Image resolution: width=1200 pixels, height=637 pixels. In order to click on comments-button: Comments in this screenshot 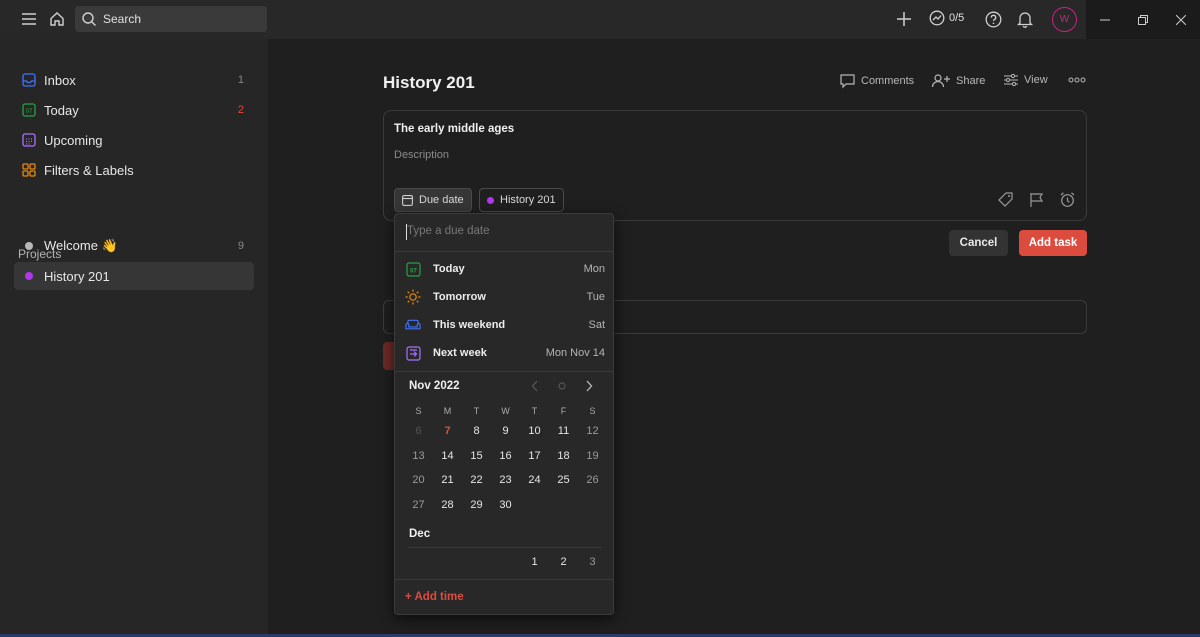, I will do `click(876, 81)`.